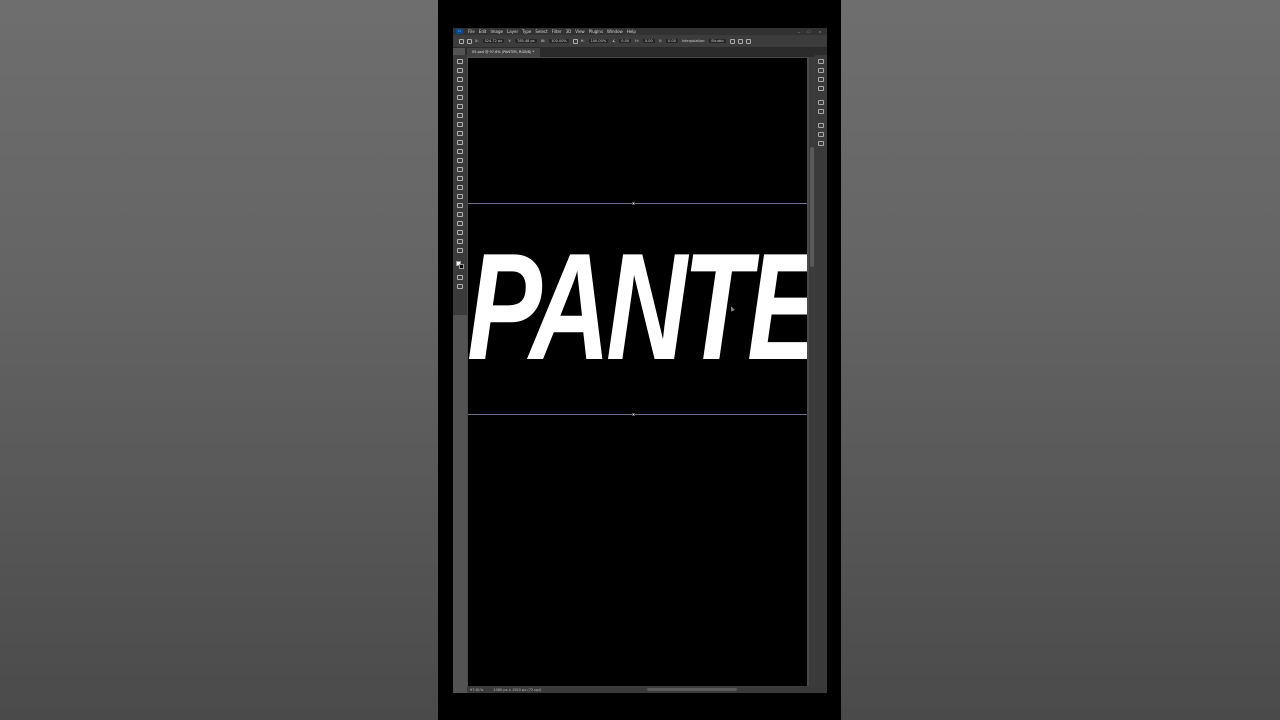 This screenshot has width=1280, height=720. I want to click on horizontal-scrollbar-thumb, so click(692, 689).